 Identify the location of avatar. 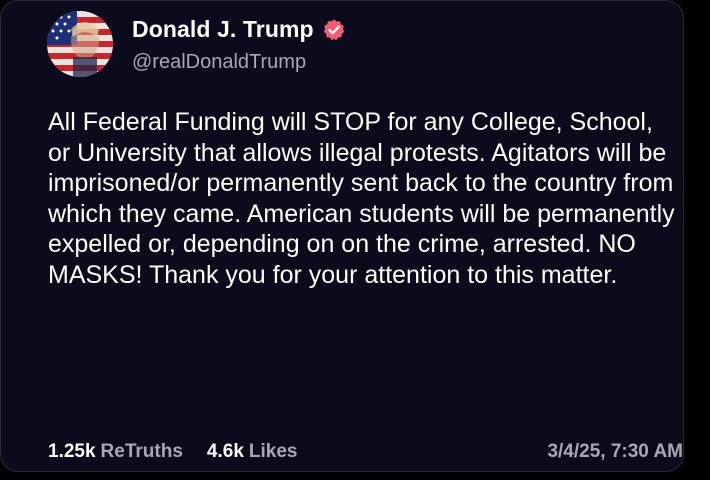
(80, 44).